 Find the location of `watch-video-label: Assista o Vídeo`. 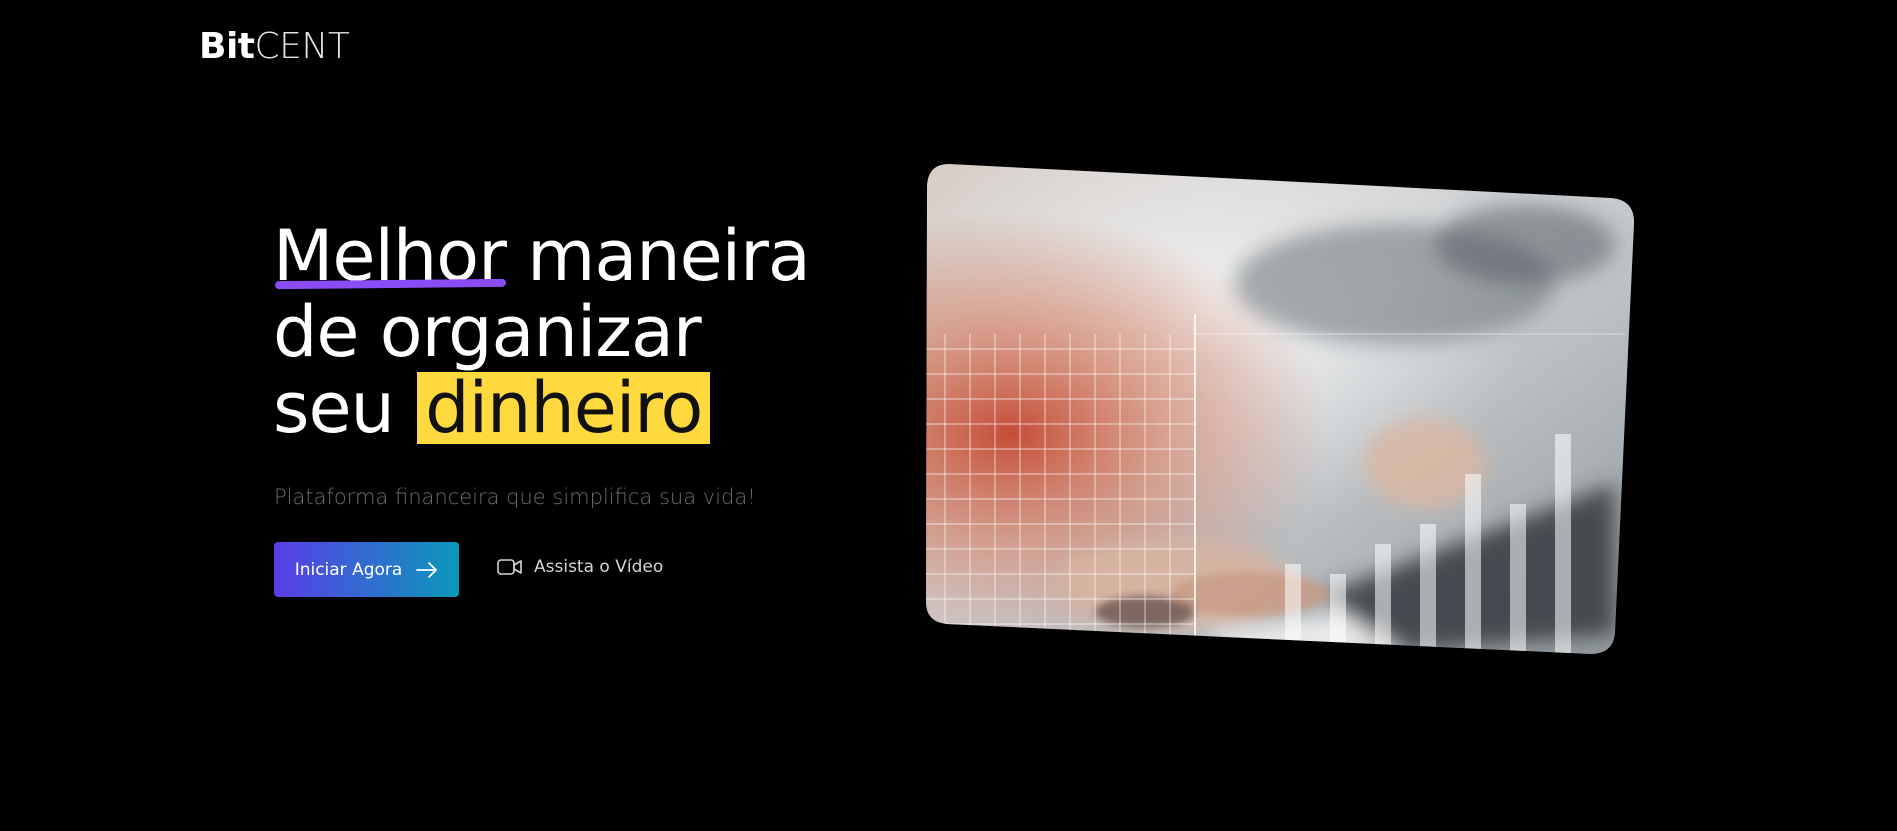

watch-video-label: Assista o Vídeo is located at coordinates (599, 567).